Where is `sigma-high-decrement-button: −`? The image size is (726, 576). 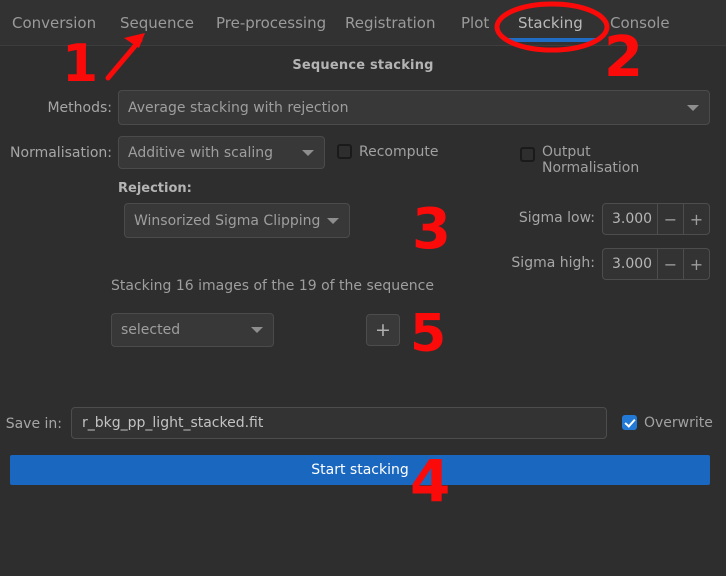 sigma-high-decrement-button: − is located at coordinates (670, 264).